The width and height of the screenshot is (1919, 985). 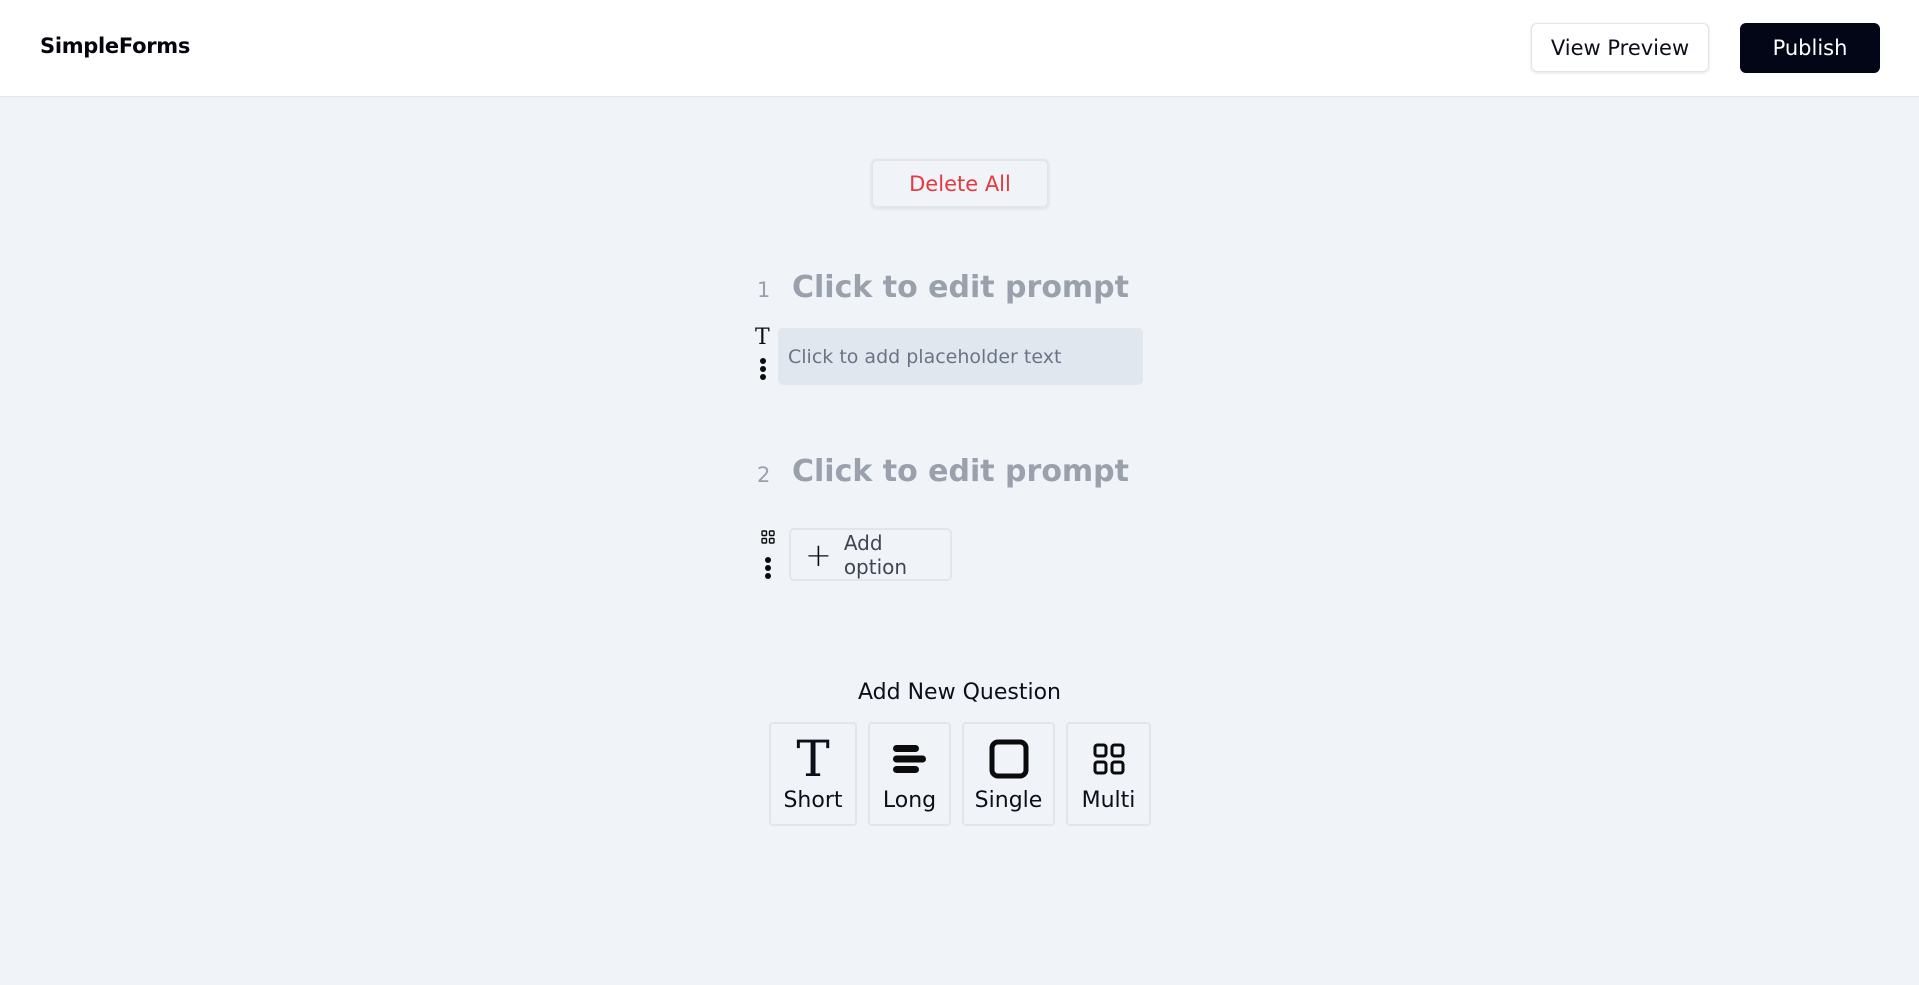 What do you see at coordinates (959, 48) in the screenshot?
I see `app-header: SimpleForms View Preview Publish` at bounding box center [959, 48].